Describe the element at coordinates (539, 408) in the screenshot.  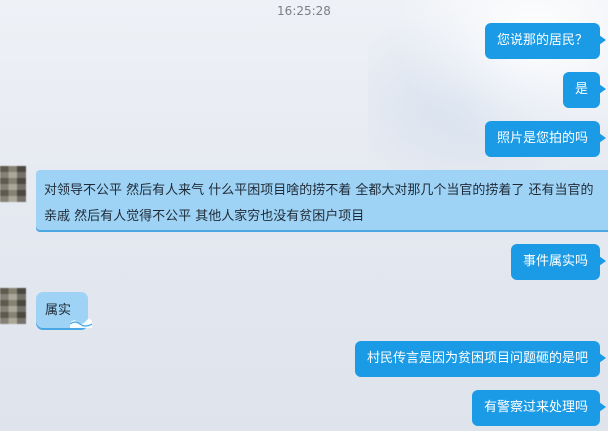
I see `message-bubble-outgoing: 有警察过来处理吗` at that location.